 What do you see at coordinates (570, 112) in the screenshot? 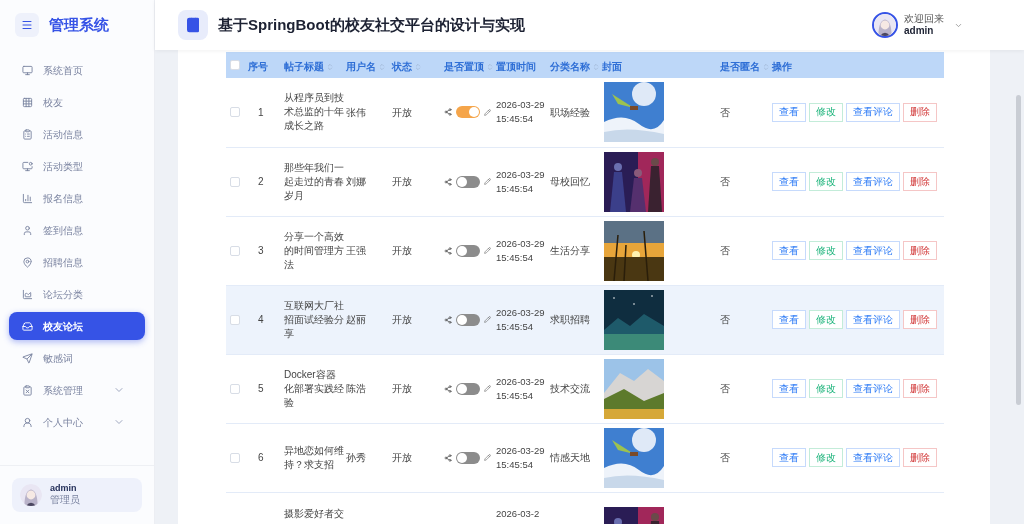
I see `category-cell: 职场经验` at bounding box center [570, 112].